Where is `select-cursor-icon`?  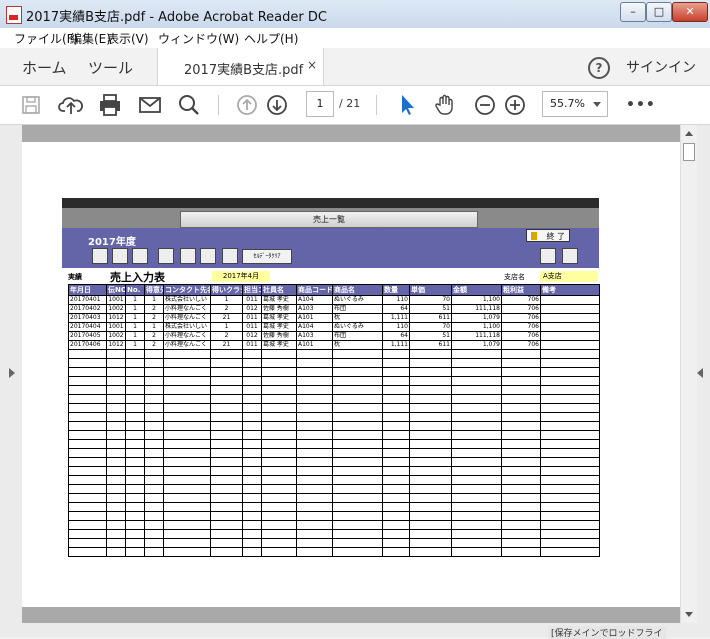
select-cursor-icon is located at coordinates (407, 105).